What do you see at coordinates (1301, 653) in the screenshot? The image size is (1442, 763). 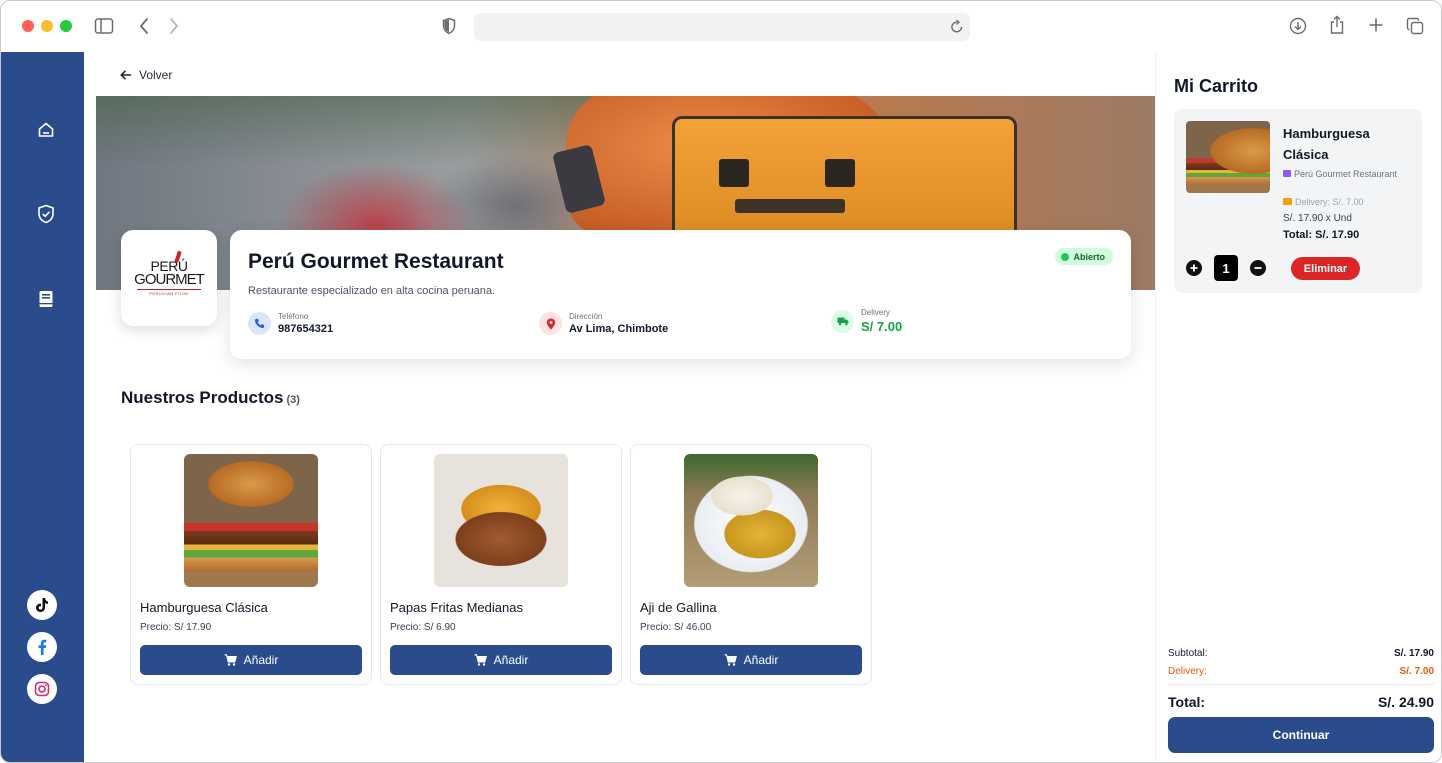 I see `subtotal-row: Subtotal: S/. 17.90` at bounding box center [1301, 653].